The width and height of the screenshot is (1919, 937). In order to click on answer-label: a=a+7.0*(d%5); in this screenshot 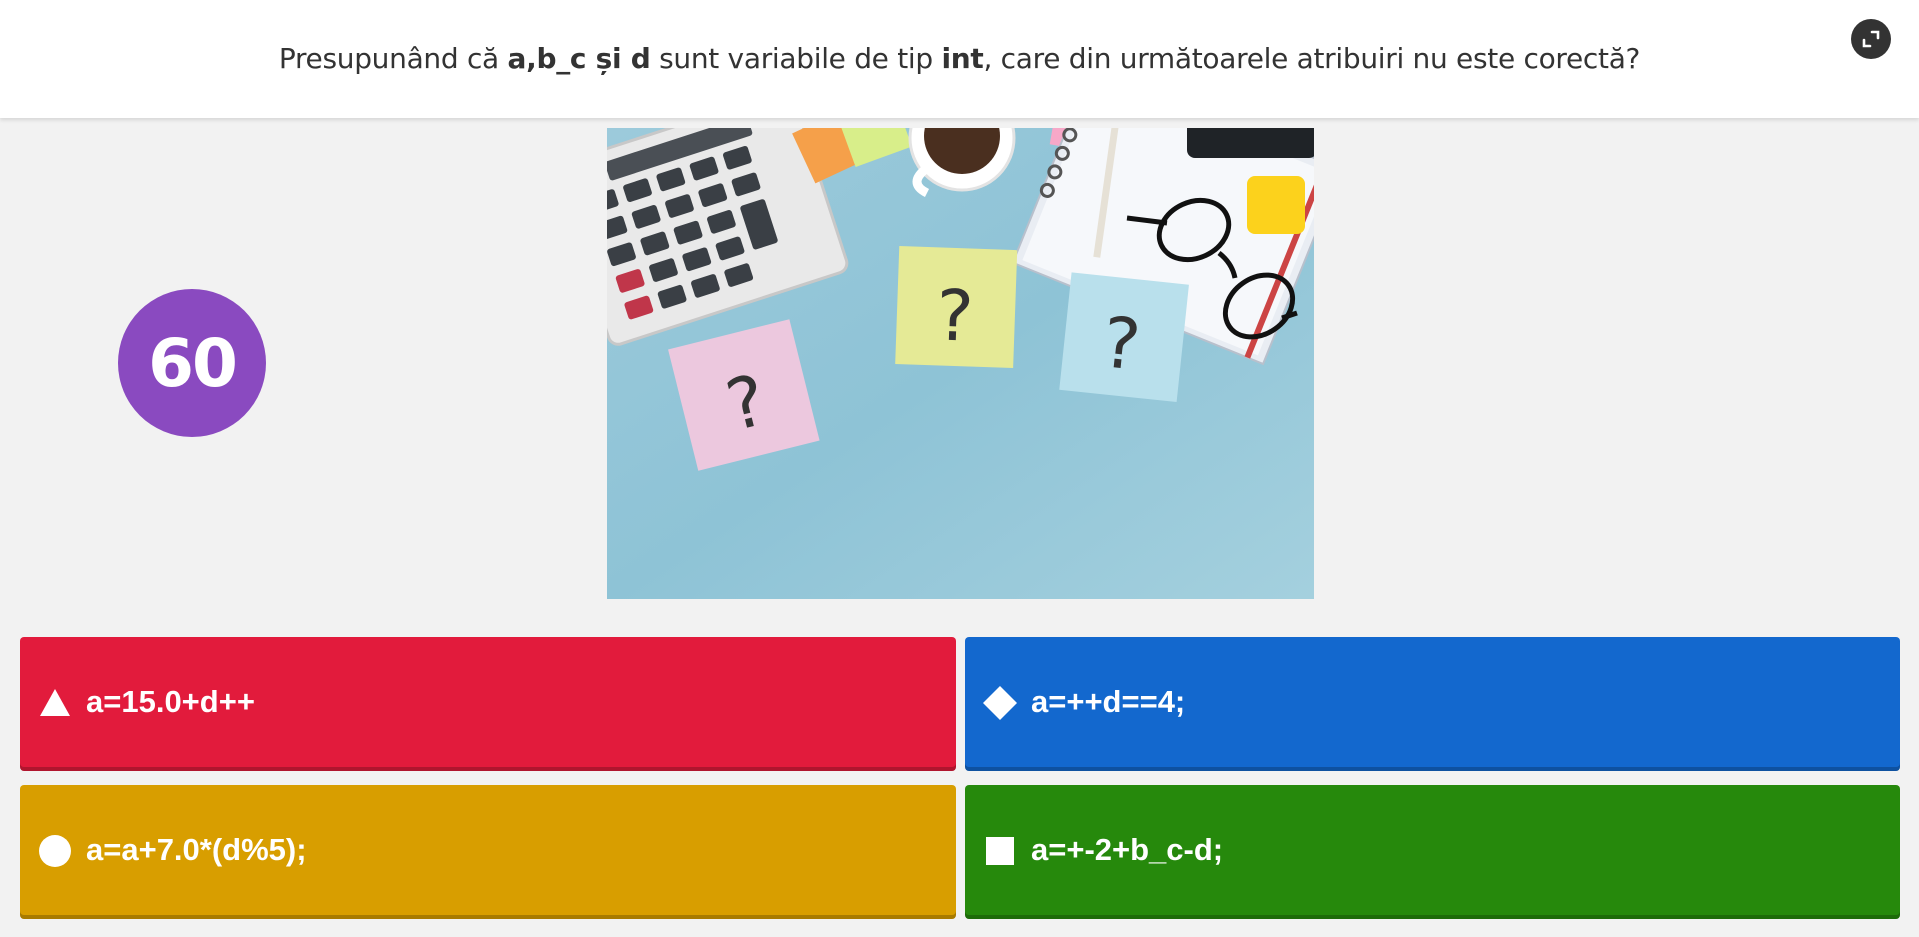, I will do `click(196, 849)`.